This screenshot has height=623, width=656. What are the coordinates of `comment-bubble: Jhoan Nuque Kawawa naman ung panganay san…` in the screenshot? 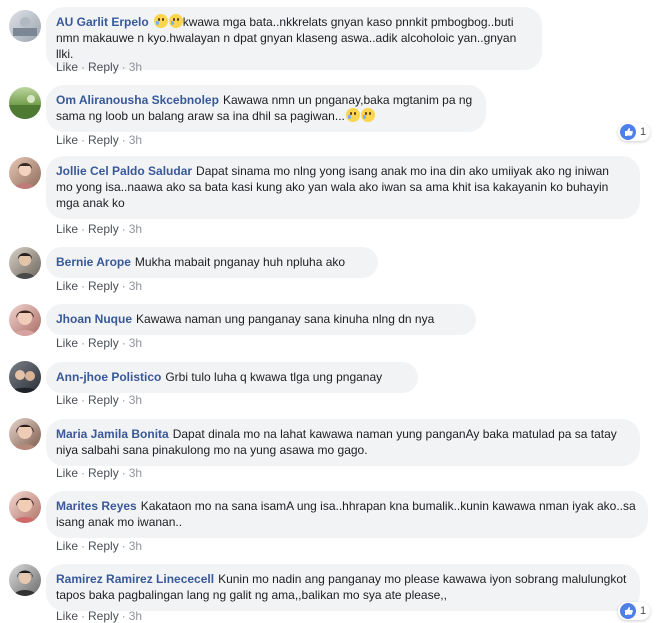 It's located at (261, 319).